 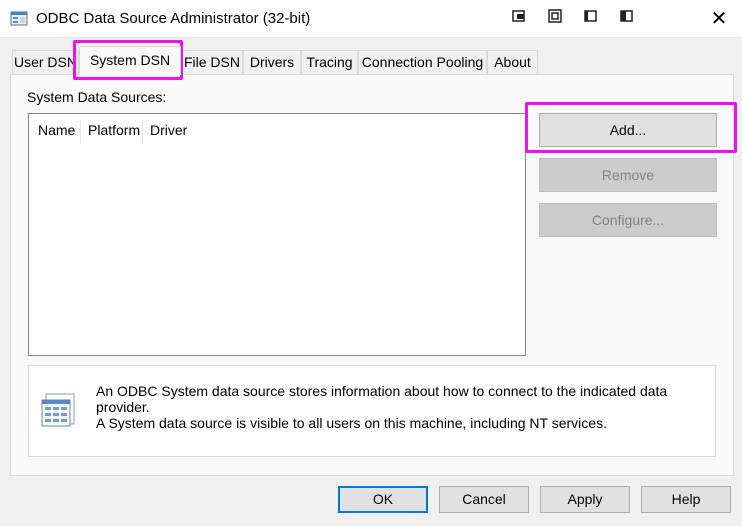 I want to click on odbc-app-icon, so click(x=19, y=18).